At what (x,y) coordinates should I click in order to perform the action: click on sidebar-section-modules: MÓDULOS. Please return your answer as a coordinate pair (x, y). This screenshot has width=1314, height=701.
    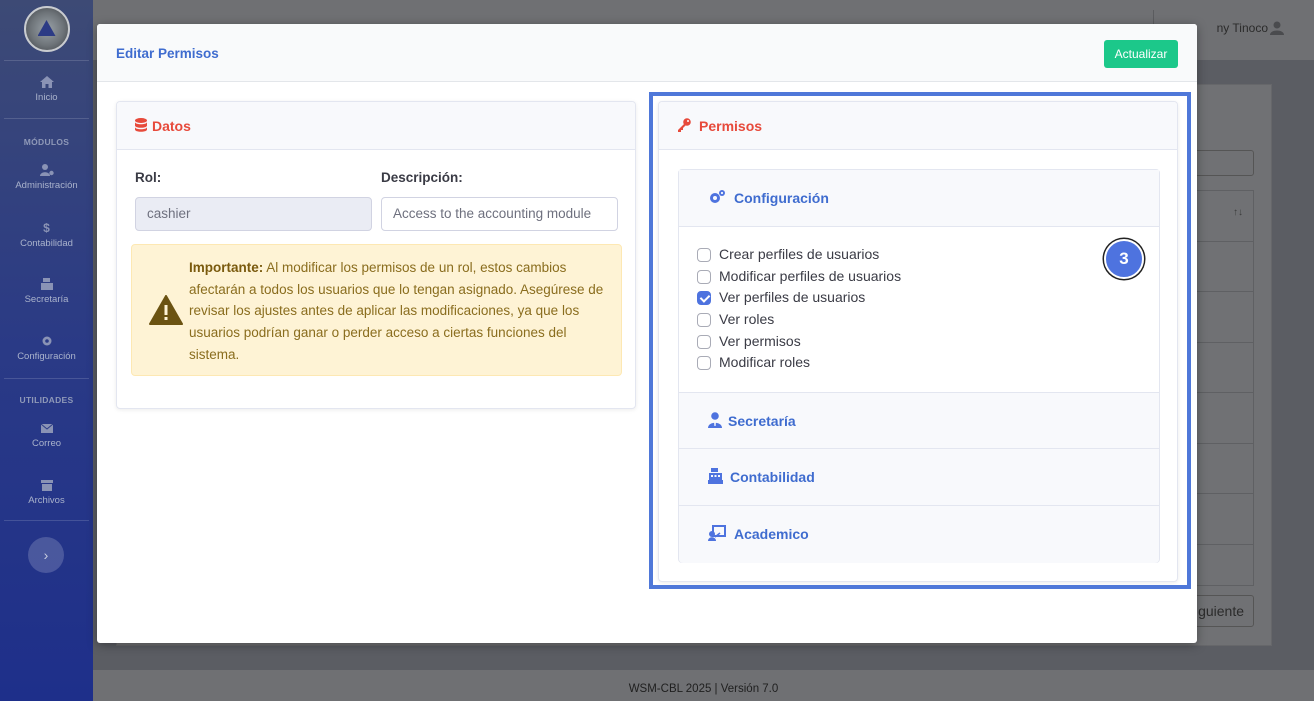
    Looking at the image, I should click on (46, 142).